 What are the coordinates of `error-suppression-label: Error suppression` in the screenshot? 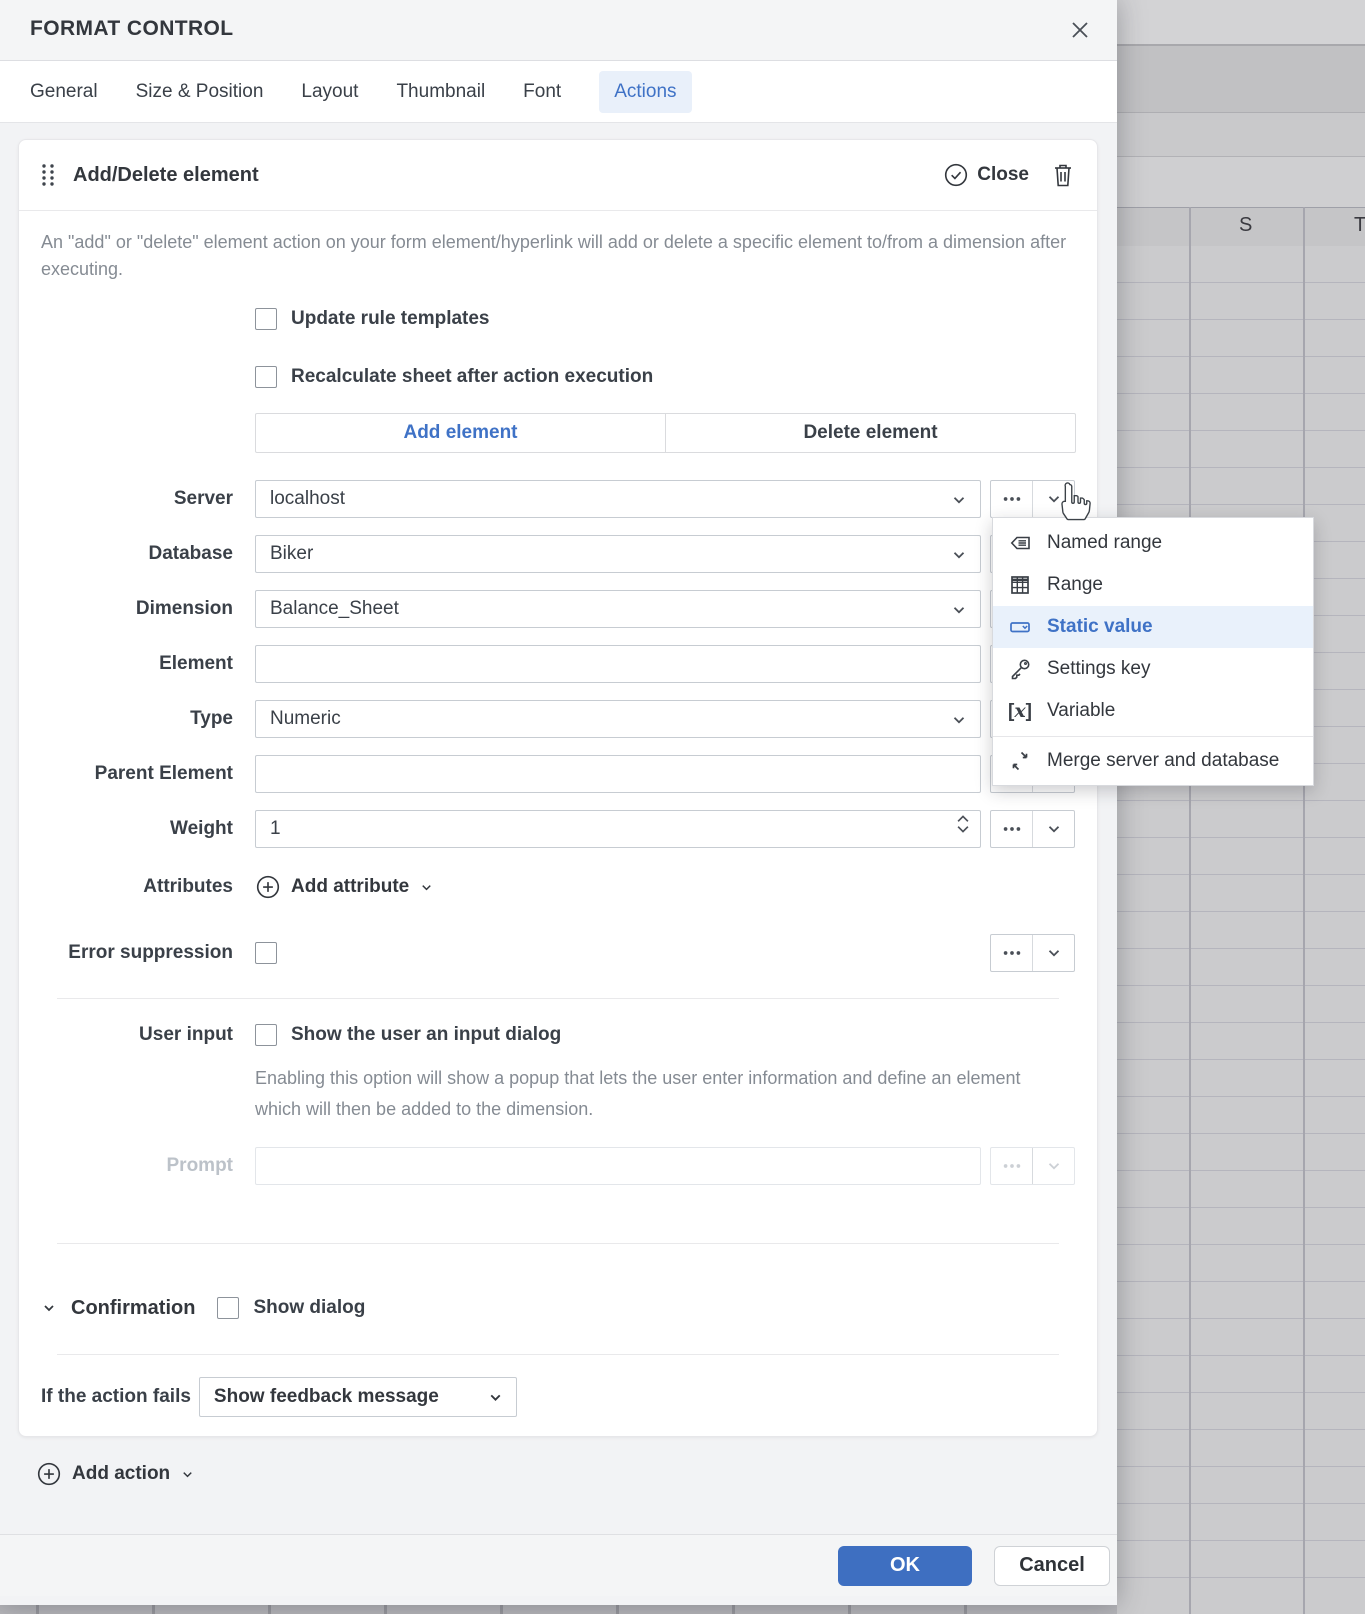 It's located at (150, 952).